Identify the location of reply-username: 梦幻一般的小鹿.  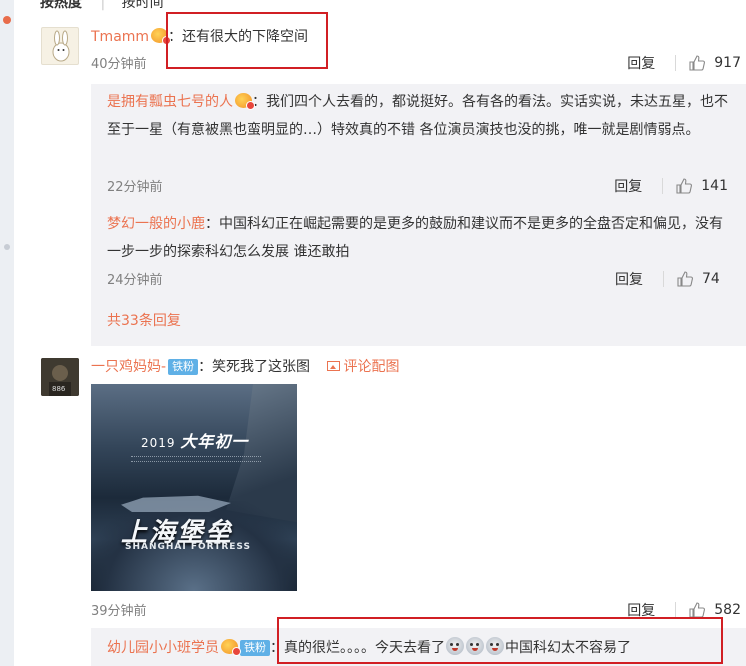
(156, 224).